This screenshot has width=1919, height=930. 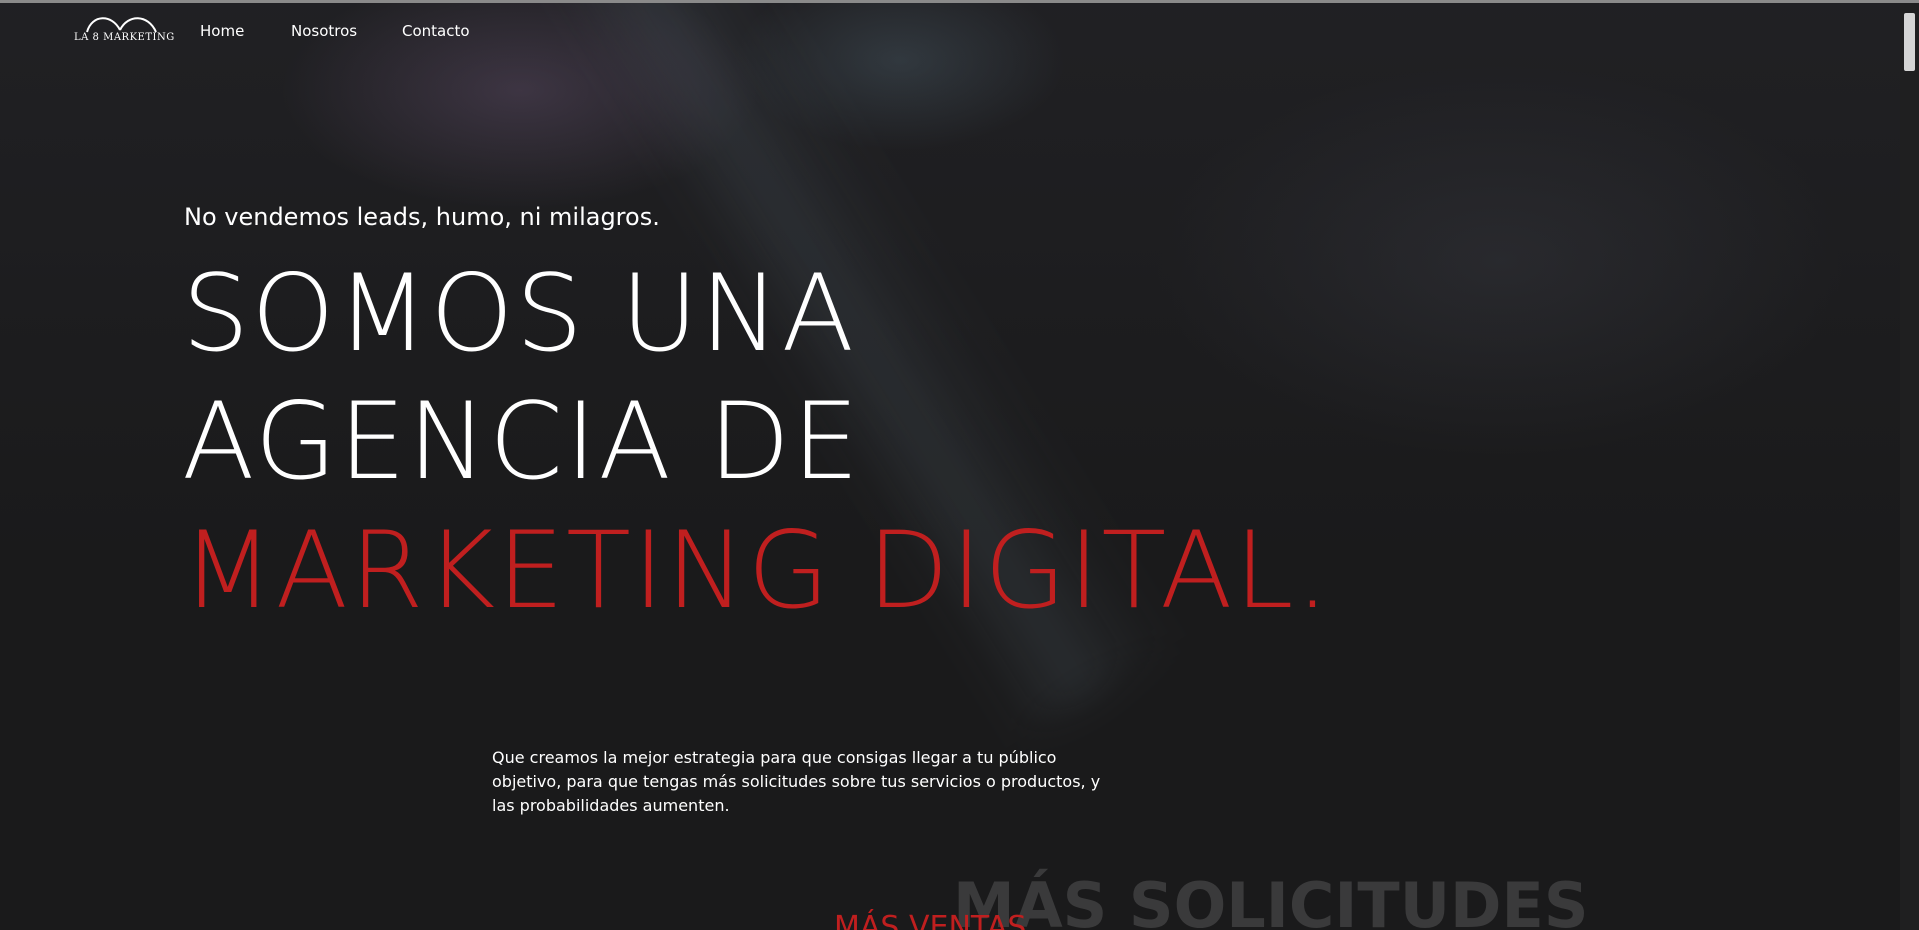 I want to click on main-navbar: LA 8 MARKETING Home Nosotros Contacto, so click(x=950, y=27).